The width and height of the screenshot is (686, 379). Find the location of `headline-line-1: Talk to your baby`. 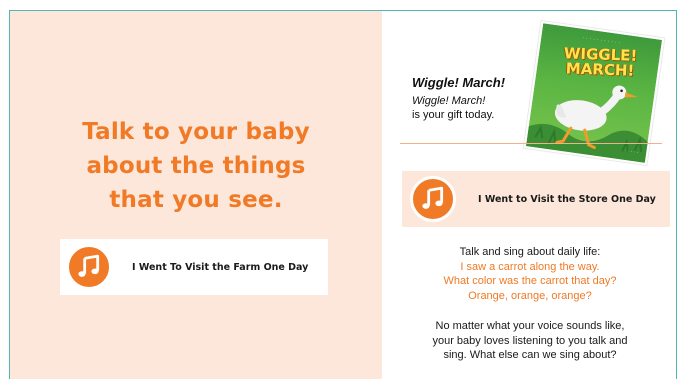

headline-line-1: Talk to your baby is located at coordinates (196, 132).